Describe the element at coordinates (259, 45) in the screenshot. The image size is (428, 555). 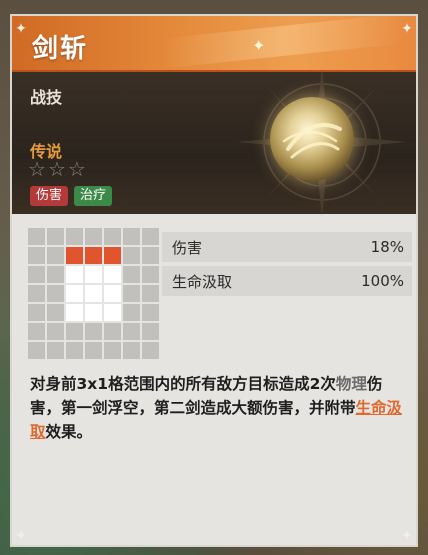
I see `sparkle-icon: ✦` at that location.